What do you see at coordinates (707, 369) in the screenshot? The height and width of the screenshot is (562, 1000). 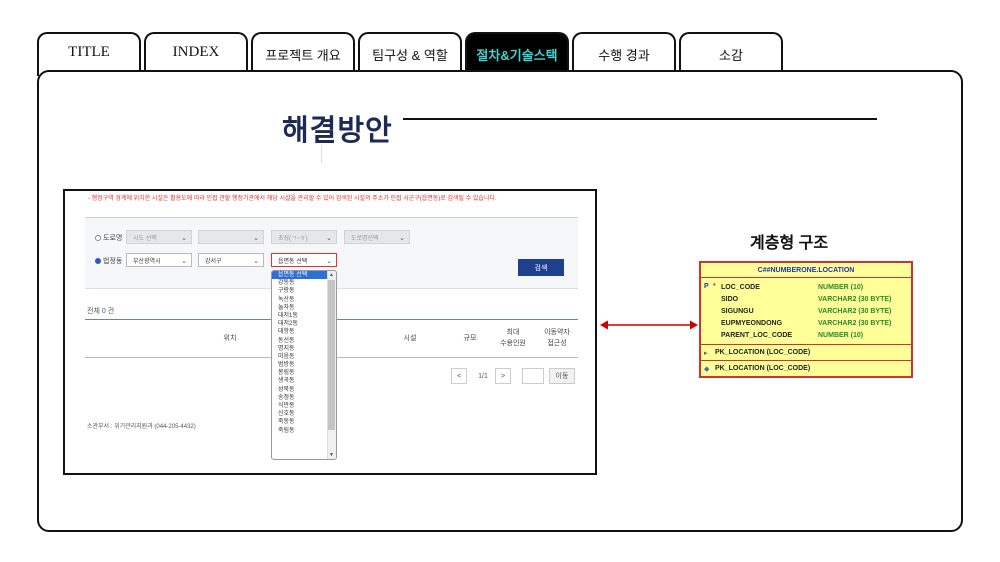 I see `index-icon: ◆` at bounding box center [707, 369].